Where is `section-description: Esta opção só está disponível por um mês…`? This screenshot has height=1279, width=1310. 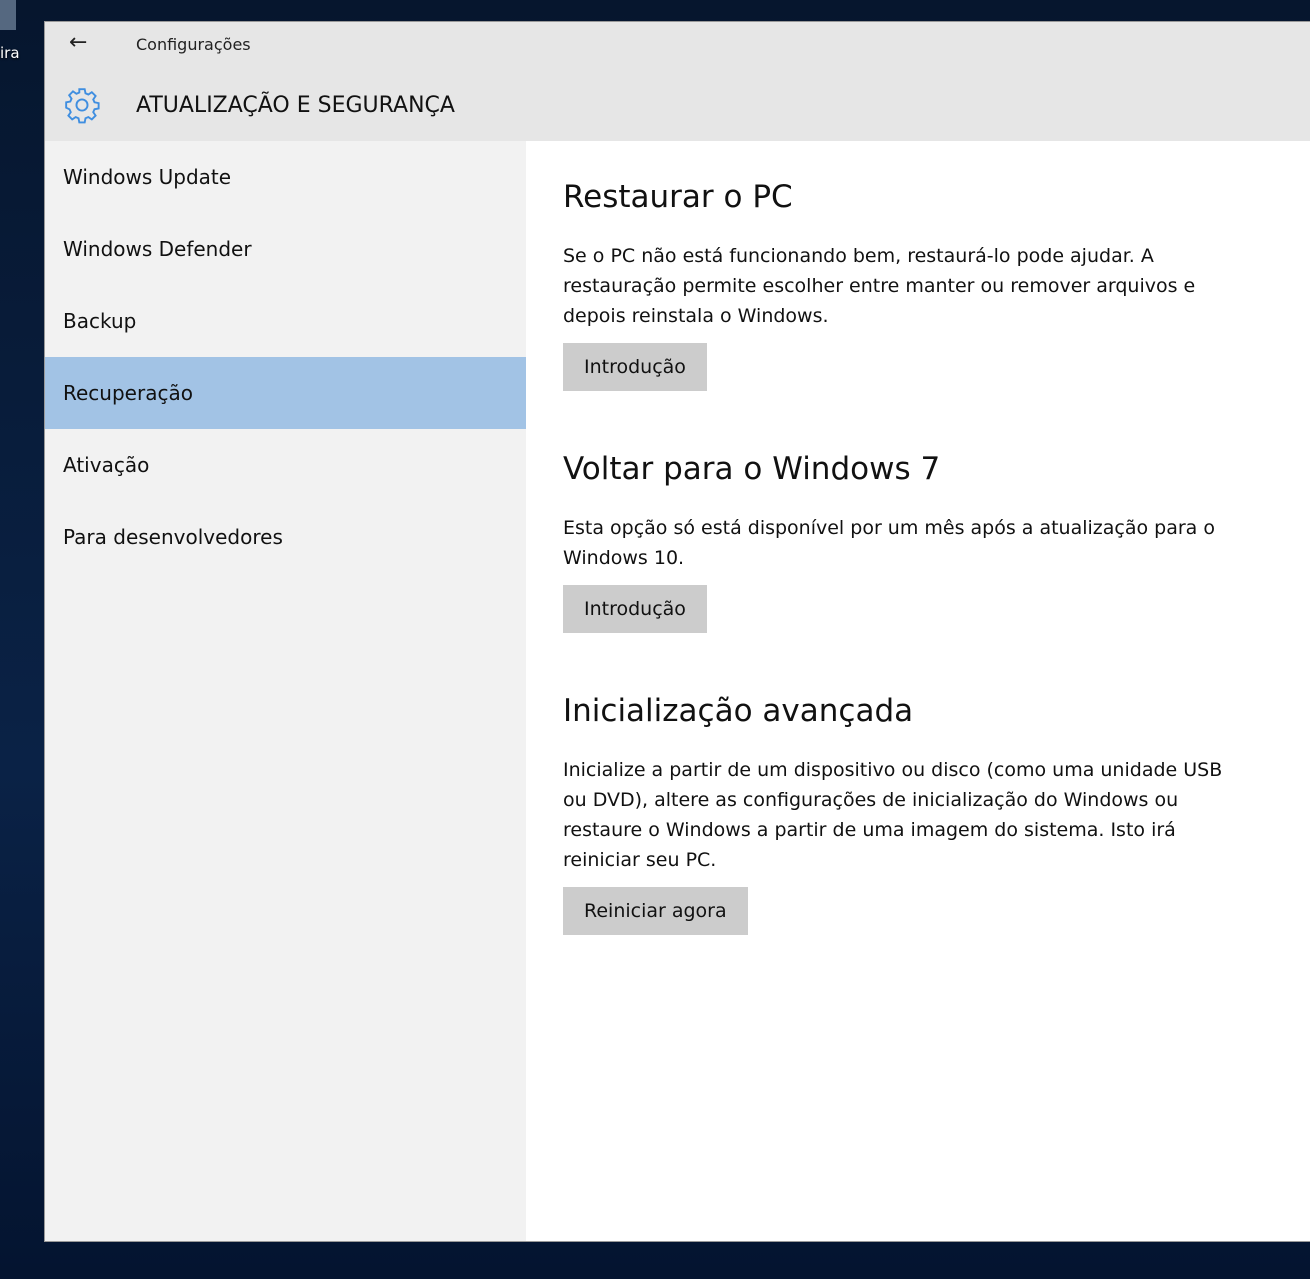
section-description: Esta opção só está disponível por um mês… is located at coordinates (889, 543).